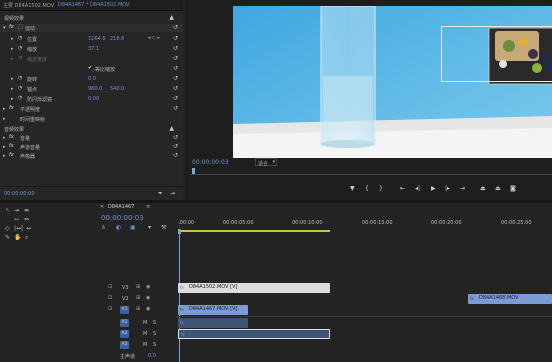  I want to click on clip-v3: D84A1502.MOV [V], so click(254, 288).